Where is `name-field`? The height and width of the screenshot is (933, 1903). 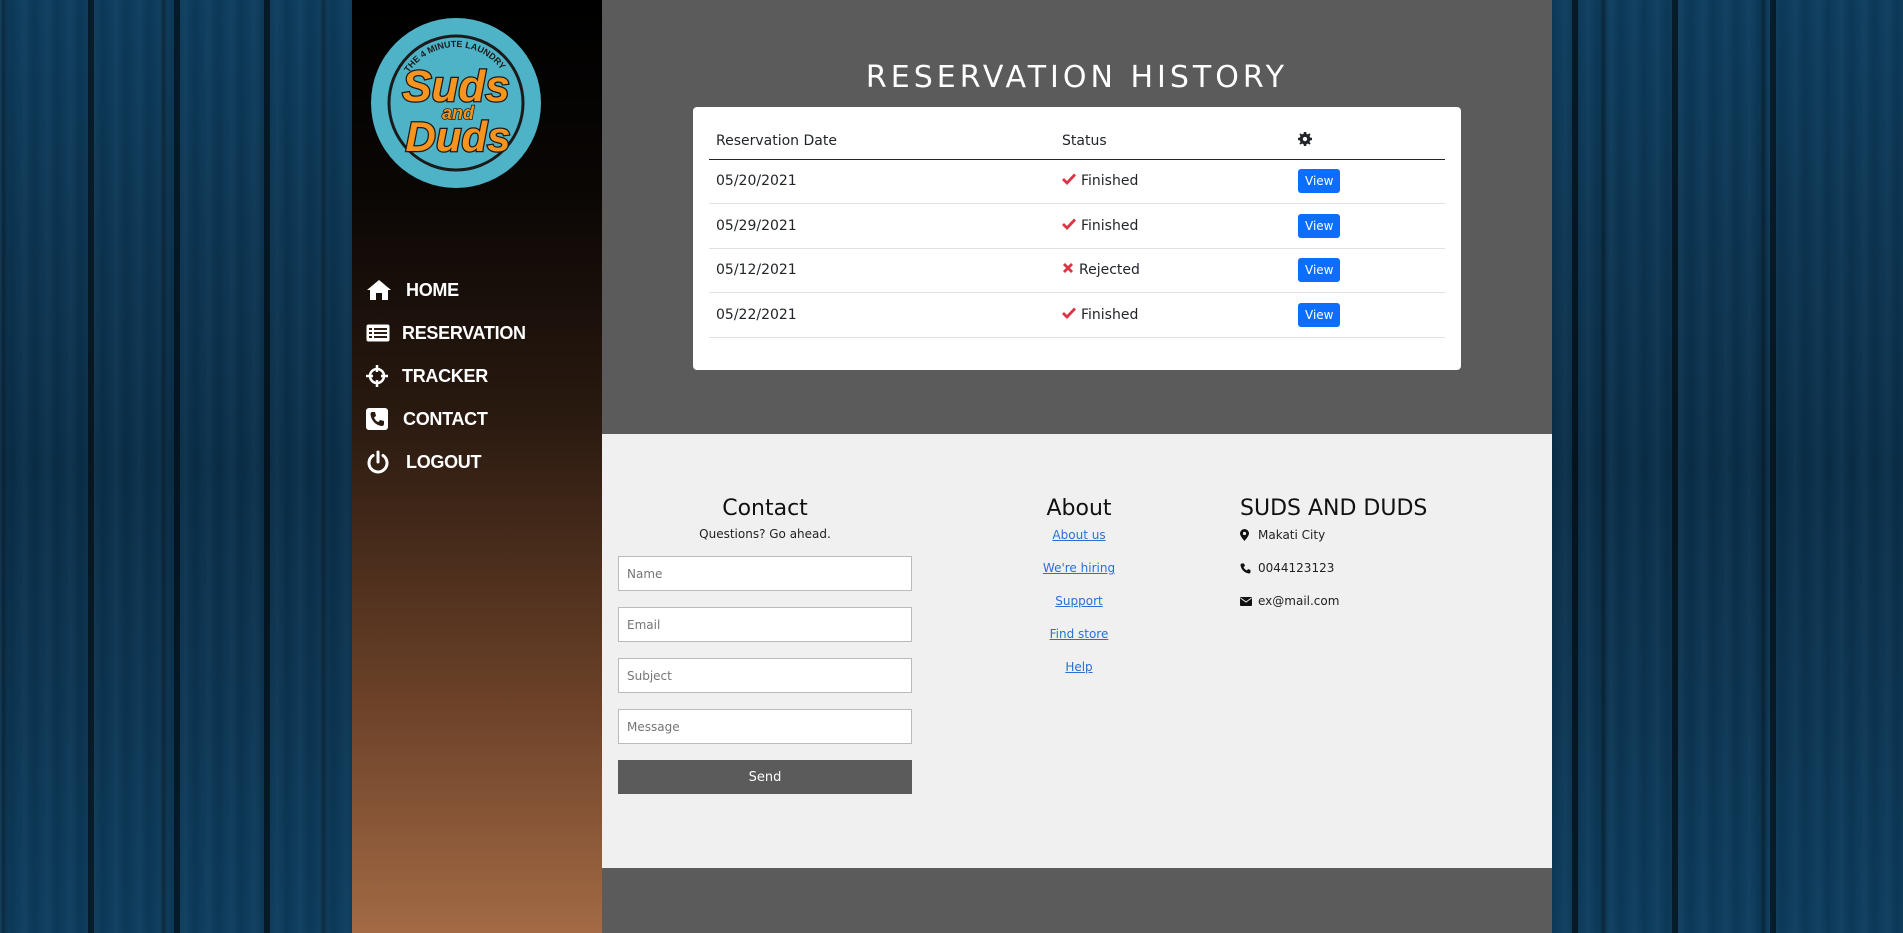
name-field is located at coordinates (765, 573).